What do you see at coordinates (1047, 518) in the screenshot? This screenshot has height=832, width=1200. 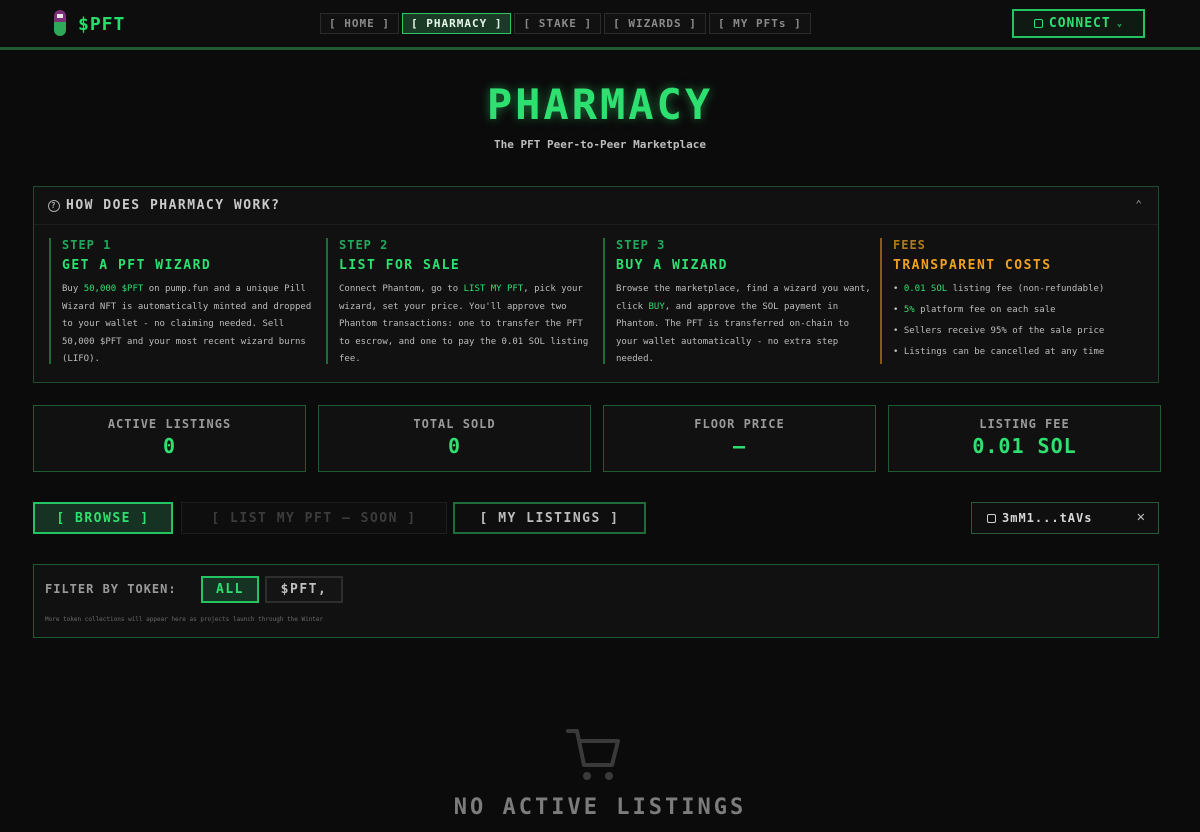 I see `wallet-address: 3mM1...tAVs` at bounding box center [1047, 518].